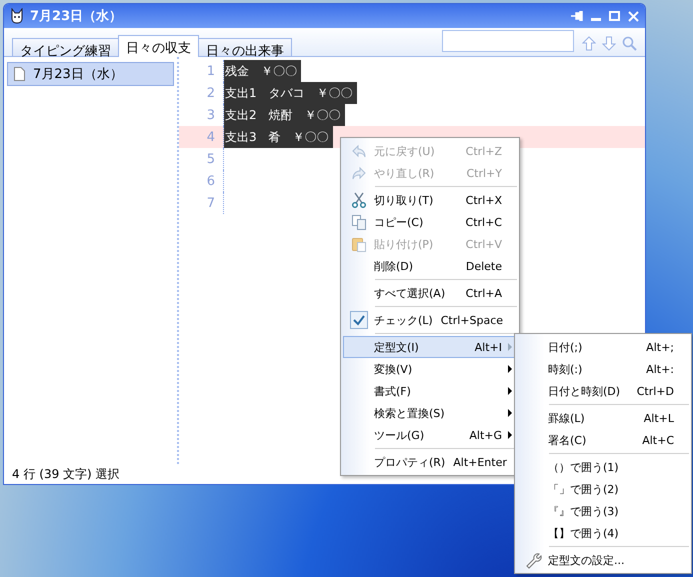  Describe the element at coordinates (430, 435) in the screenshot. I see `menu-item: ツール(G) Alt+G` at that location.